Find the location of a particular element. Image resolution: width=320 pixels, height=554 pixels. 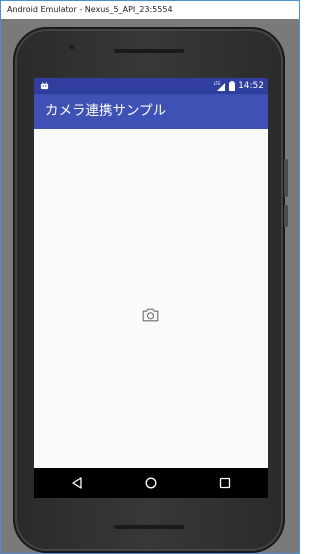

camera-button is located at coordinates (150, 315).